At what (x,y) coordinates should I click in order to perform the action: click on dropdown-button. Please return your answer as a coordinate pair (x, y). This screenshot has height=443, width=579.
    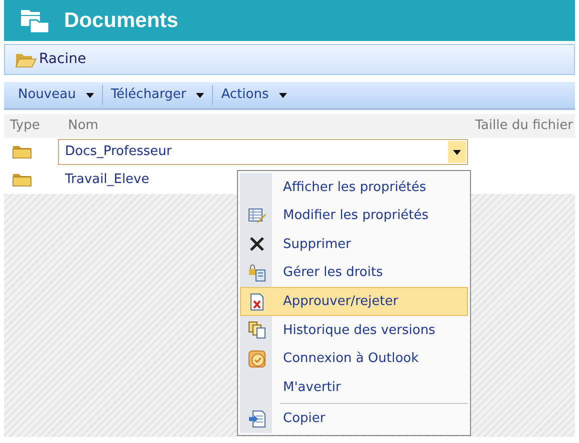
    Looking at the image, I should click on (457, 152).